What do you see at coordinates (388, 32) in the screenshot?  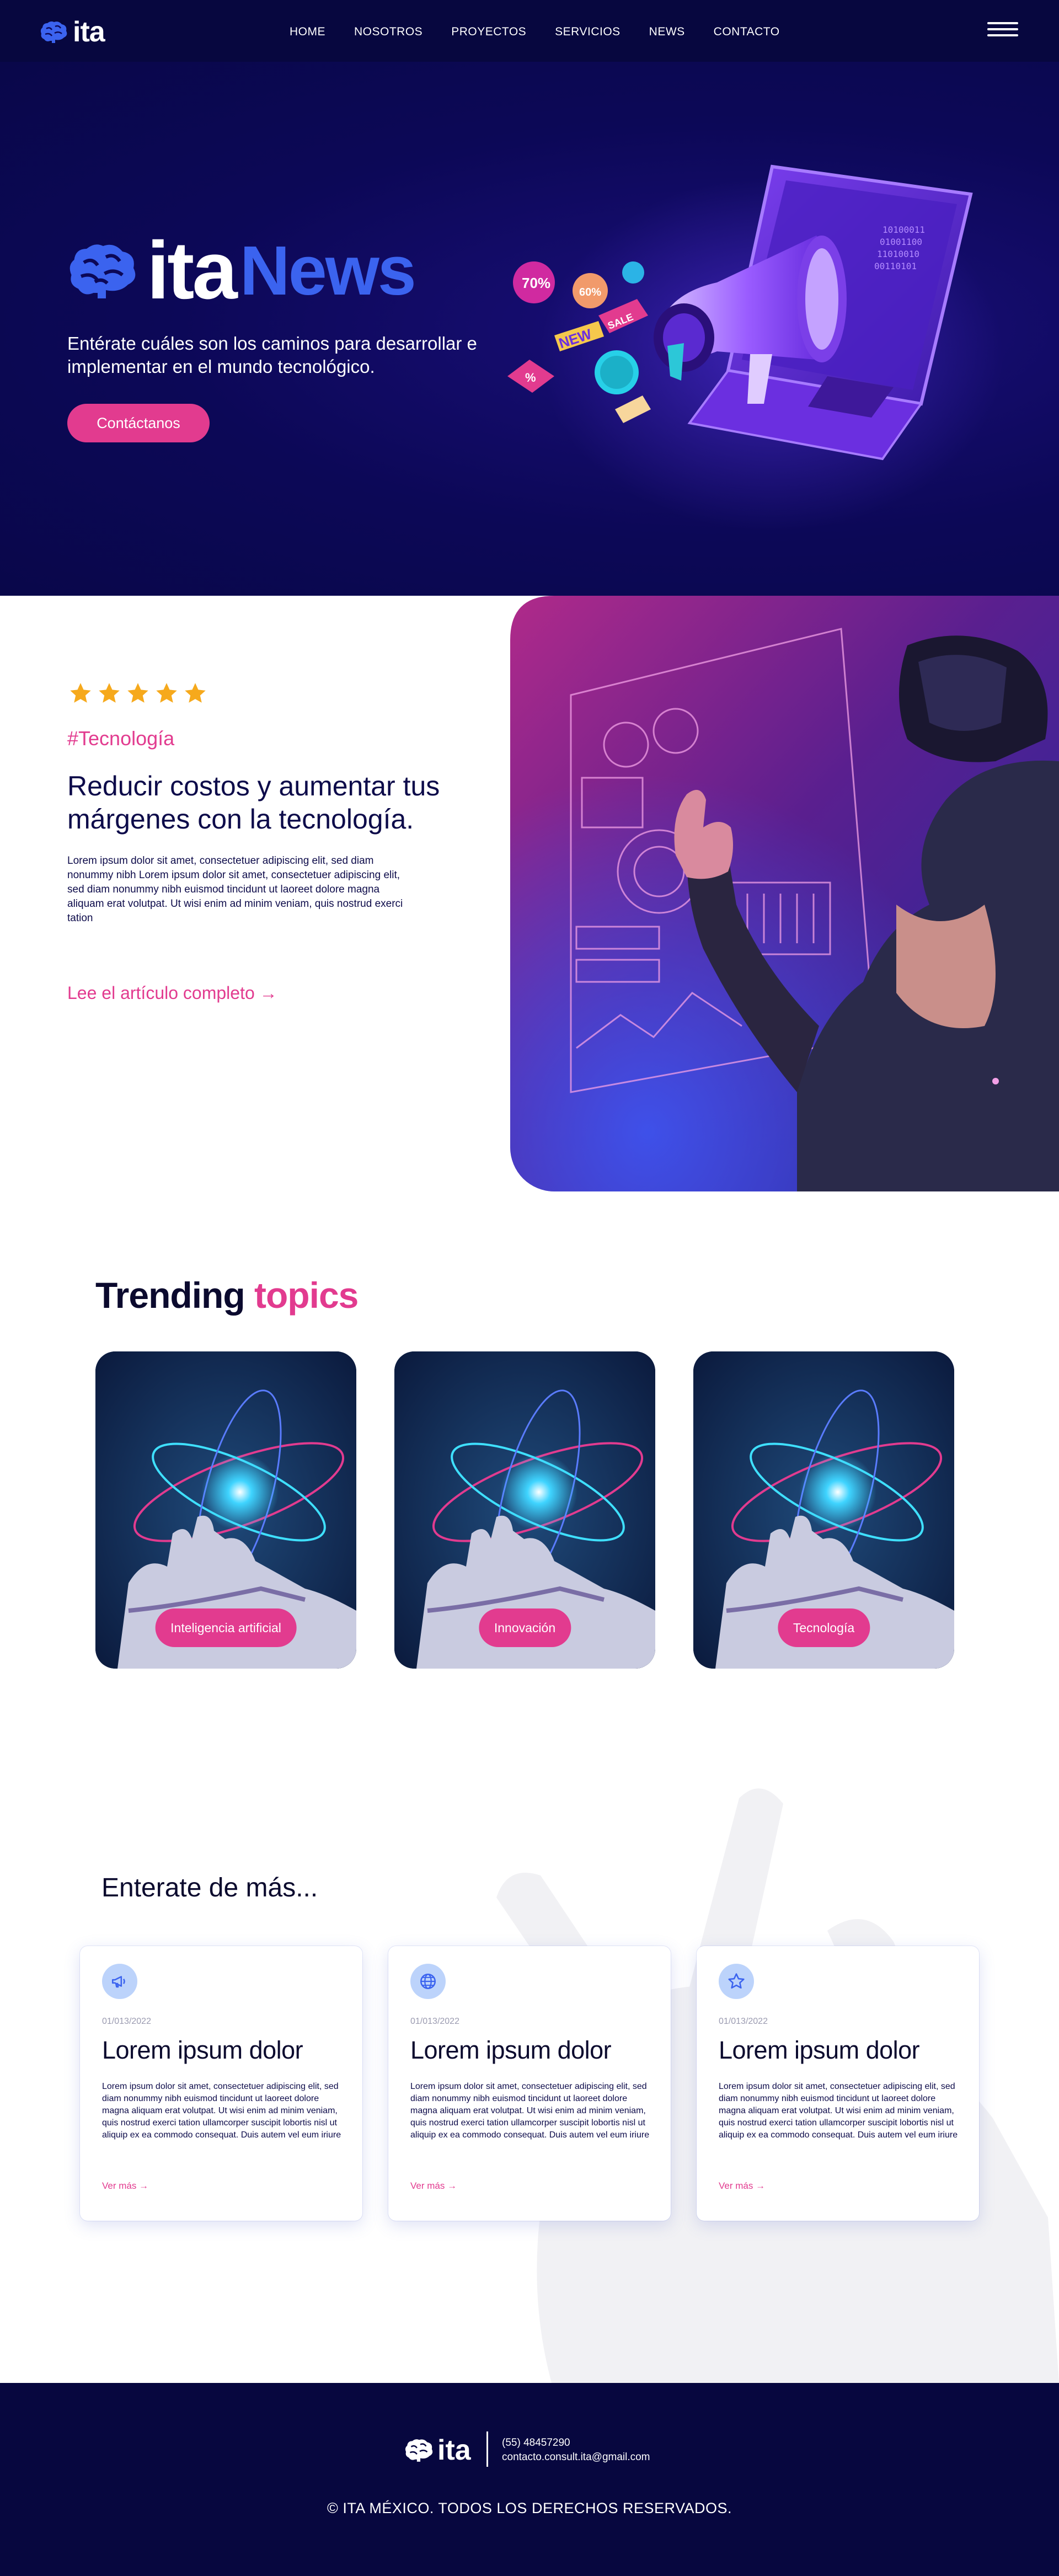 I see `nav-nosotros: NOSOTROS` at bounding box center [388, 32].